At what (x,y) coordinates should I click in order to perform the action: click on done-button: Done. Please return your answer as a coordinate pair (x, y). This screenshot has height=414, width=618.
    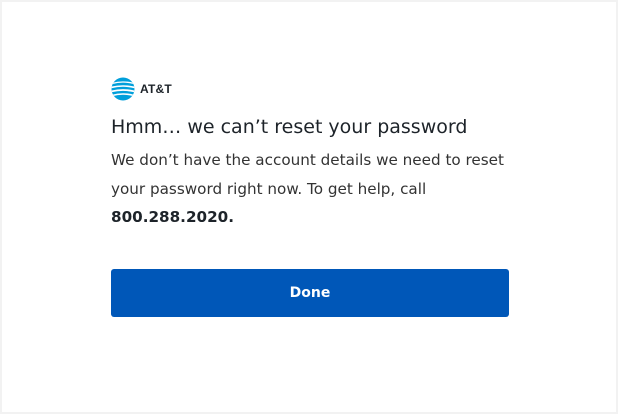
    Looking at the image, I should click on (310, 293).